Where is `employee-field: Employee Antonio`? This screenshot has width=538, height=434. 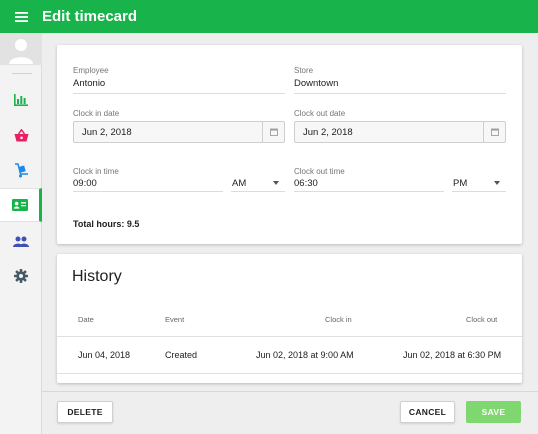
employee-field: Employee Antonio is located at coordinates (179, 80).